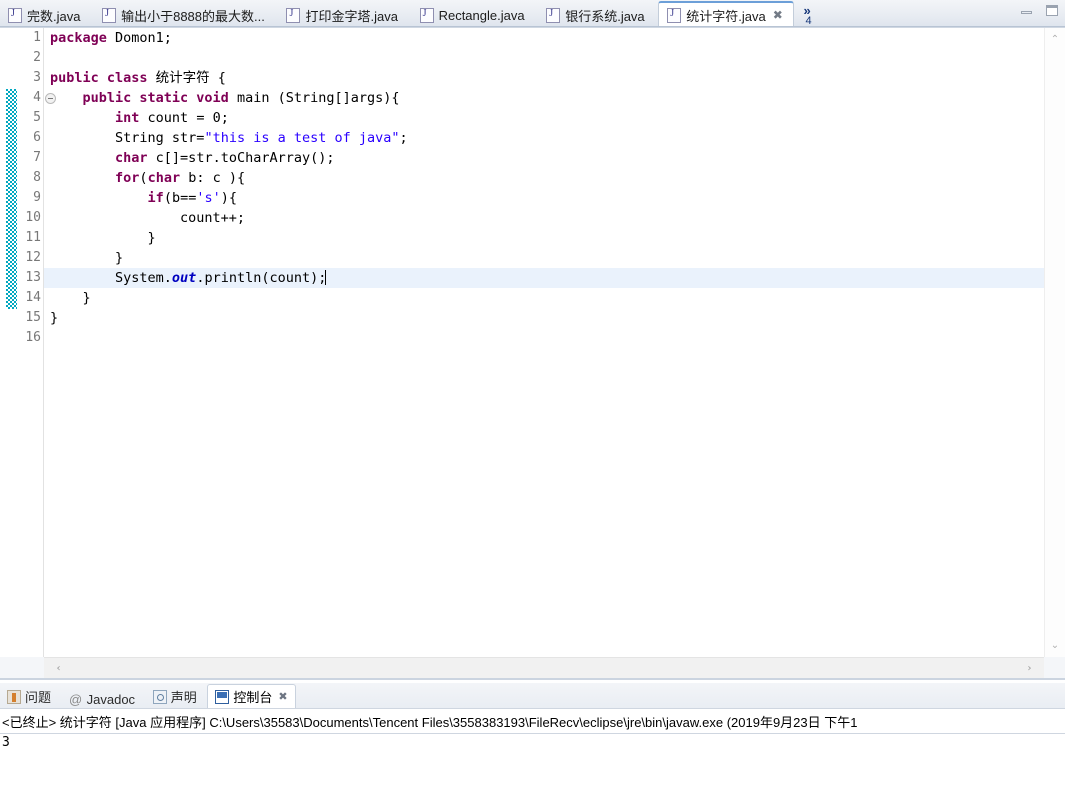  I want to click on editor-tab-yinhangxitong: 银行系统.java, so click(596, 14).